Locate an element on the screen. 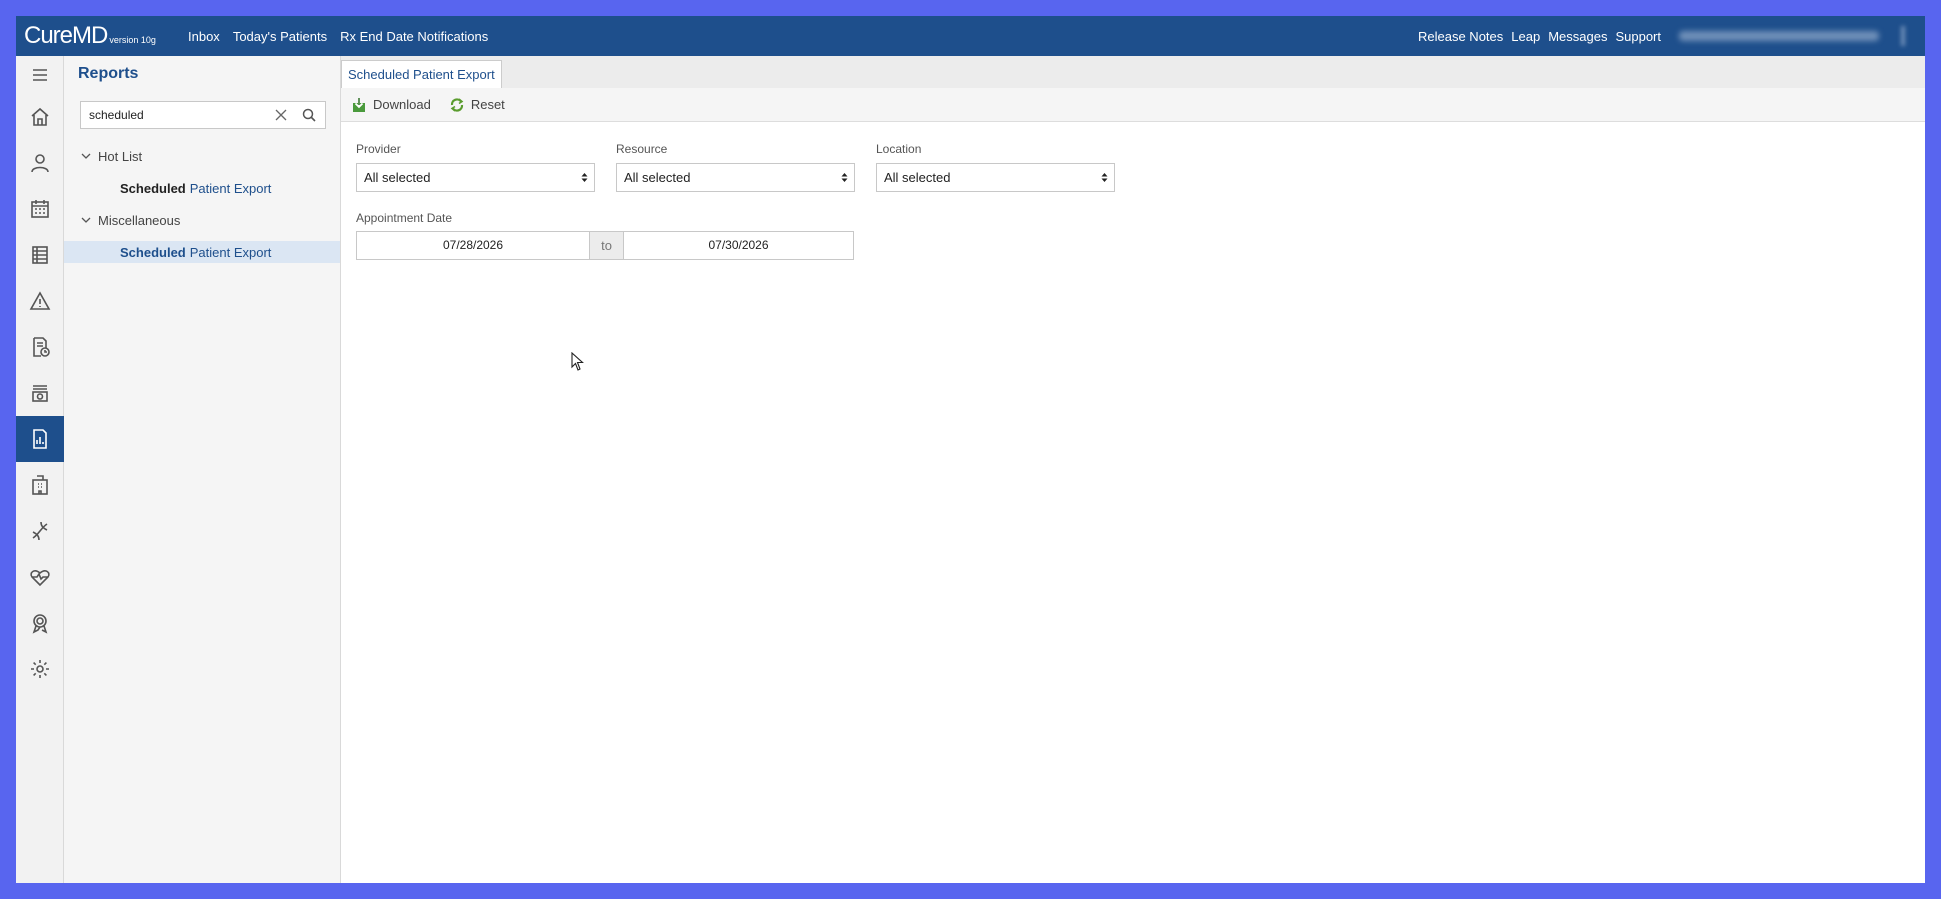  nav-rx-end-date-notifications: Rx End Date Notifications is located at coordinates (414, 36).